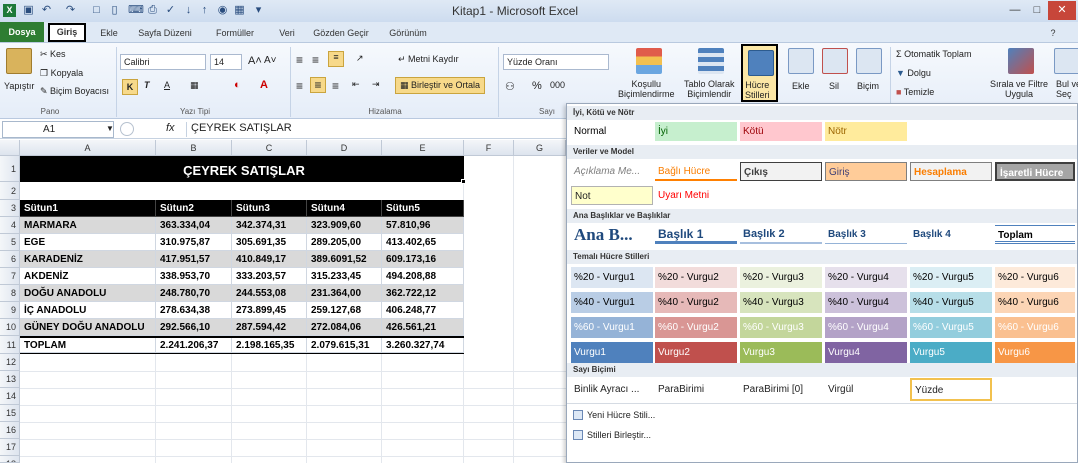 This screenshot has height=463, width=1078. I want to click on tab-view: Görünüm, so click(408, 33).